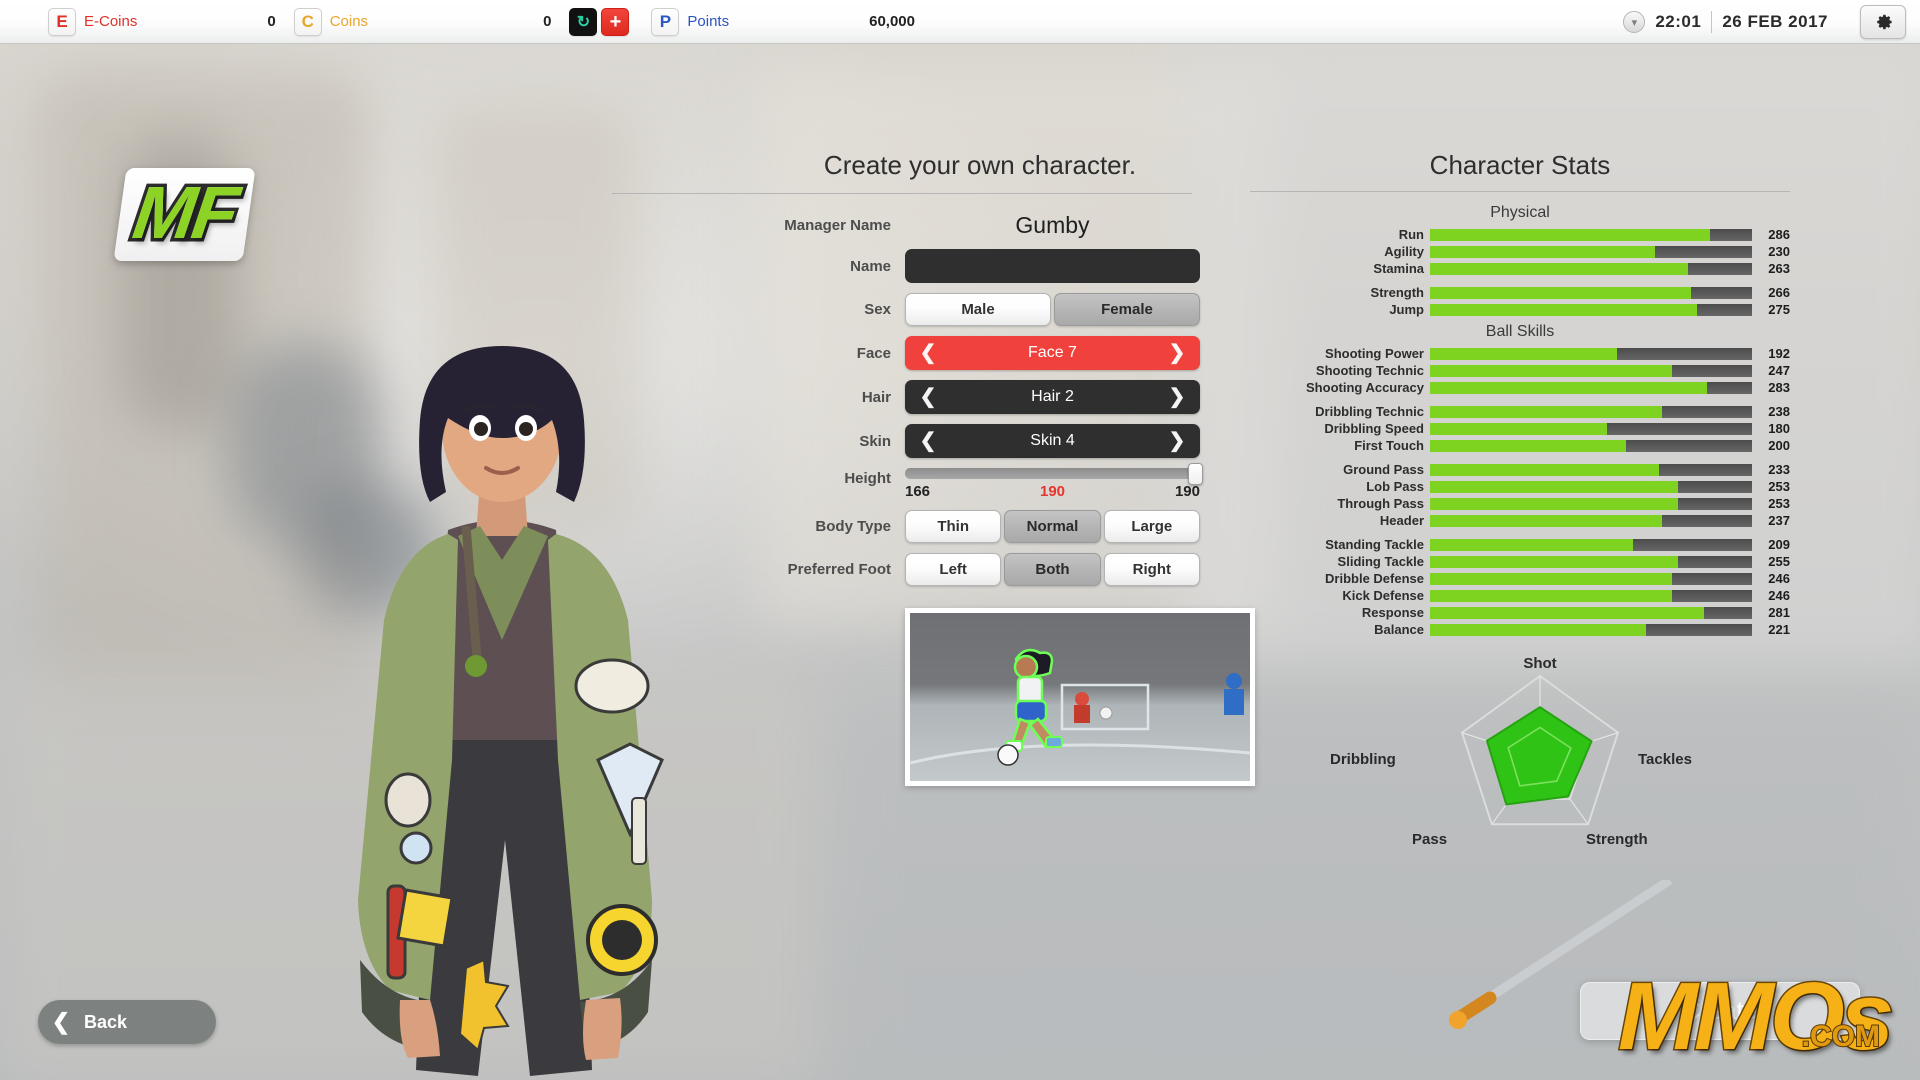 The width and height of the screenshot is (1920, 1080). I want to click on field-name: Name, so click(980, 266).